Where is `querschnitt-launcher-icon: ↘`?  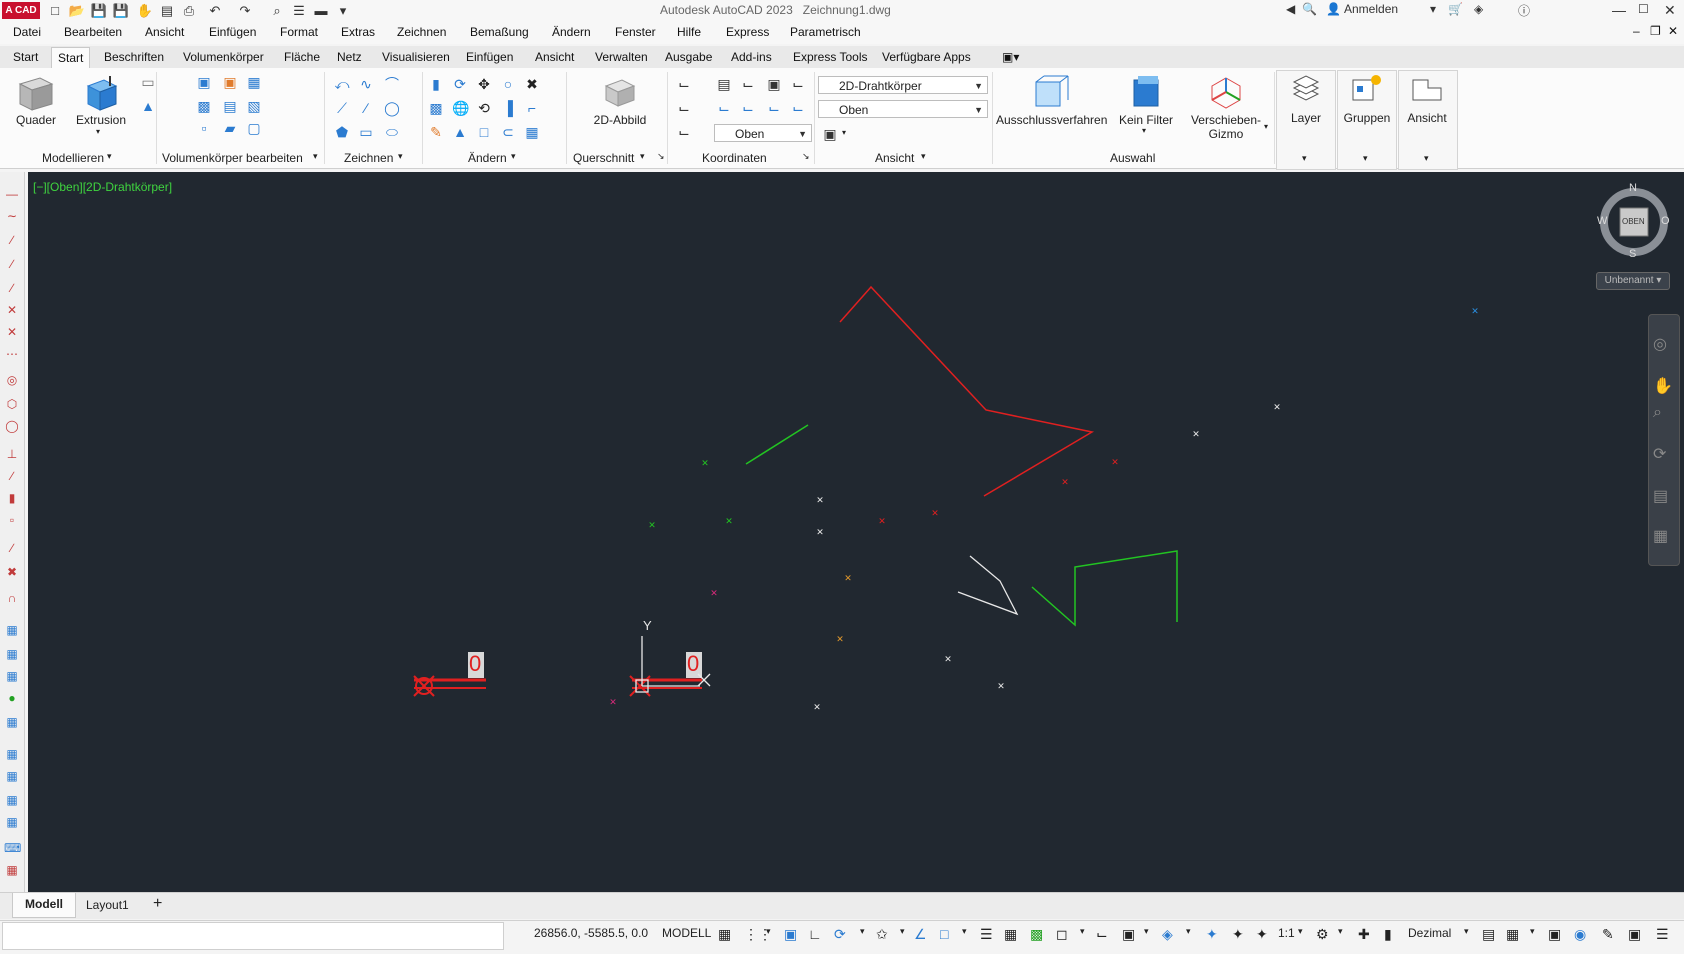
querschnitt-launcher-icon: ↘ is located at coordinates (661, 156).